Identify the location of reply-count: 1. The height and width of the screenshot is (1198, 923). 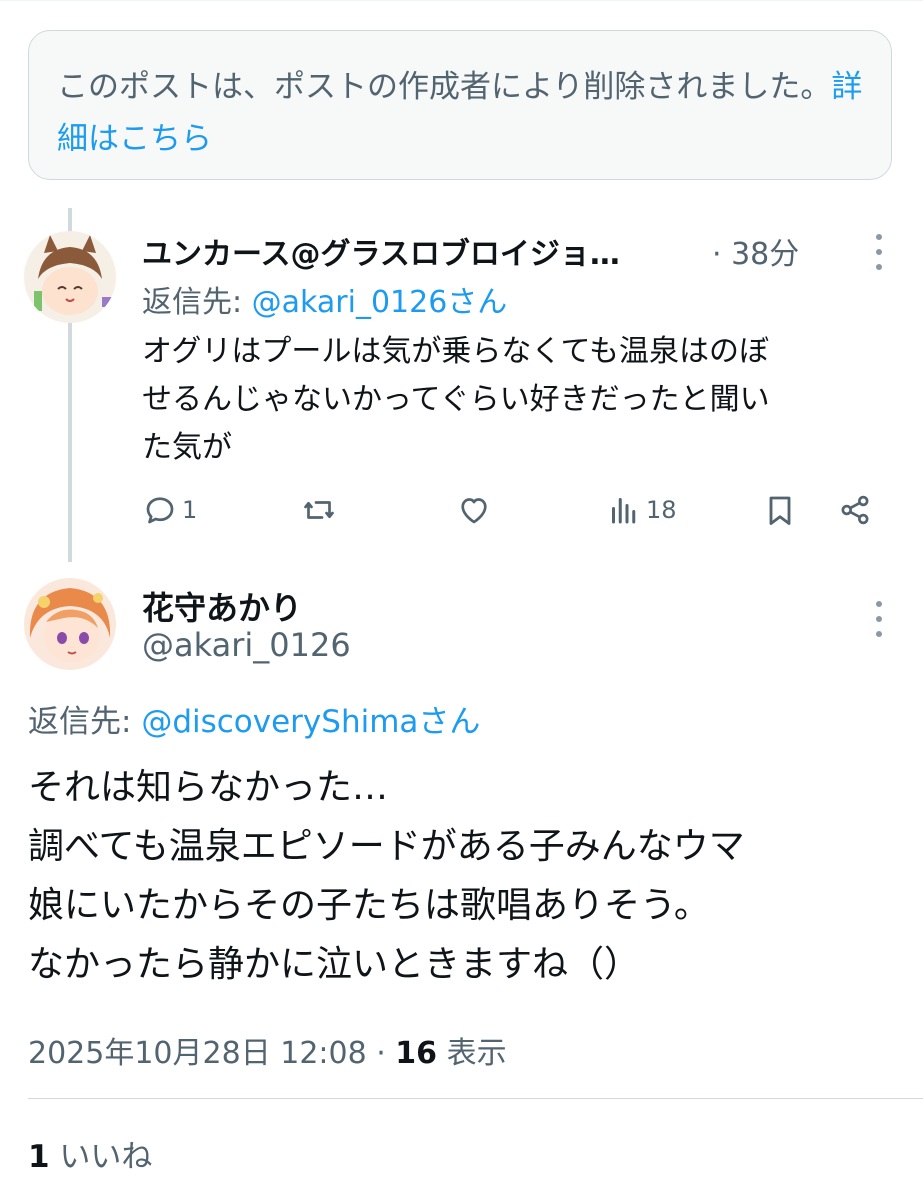
(190, 510).